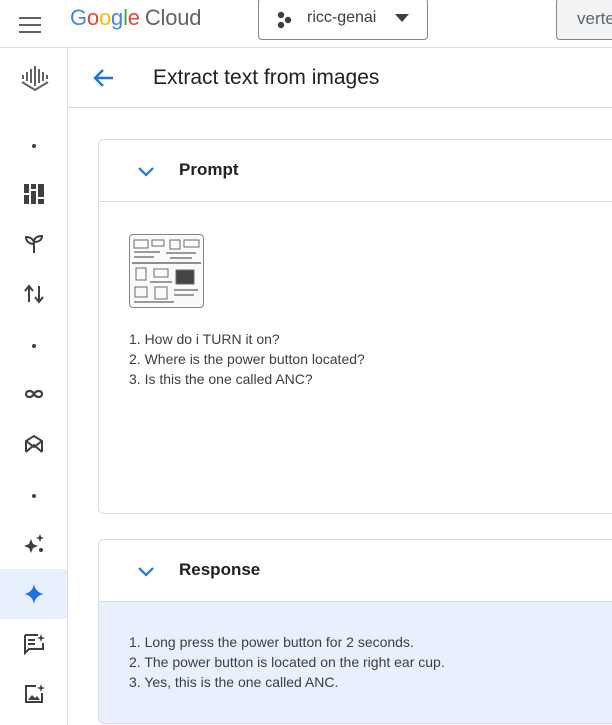 The image size is (612, 725). I want to click on prompt-line: 3. Is this the one called ANC?, so click(221, 379).